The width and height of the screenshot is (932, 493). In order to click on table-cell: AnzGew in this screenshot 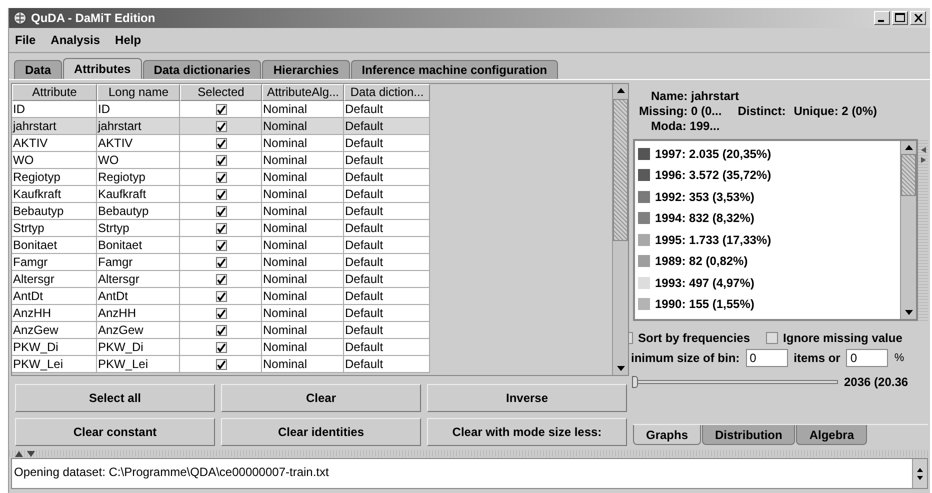, I will do `click(138, 330)`.